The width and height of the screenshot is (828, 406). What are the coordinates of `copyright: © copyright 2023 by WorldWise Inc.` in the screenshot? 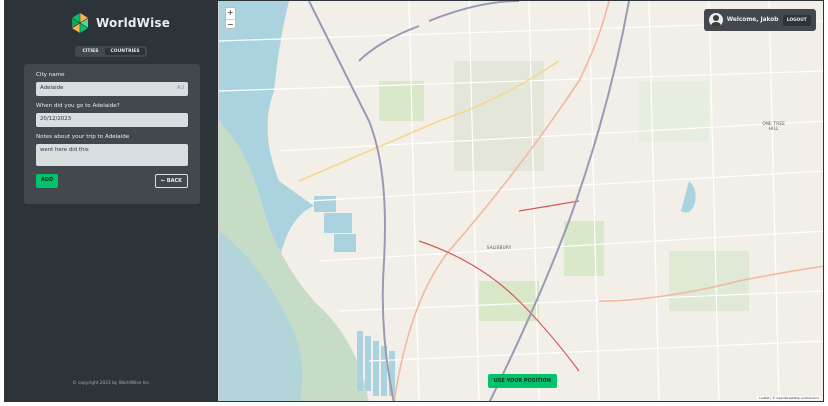 It's located at (111, 383).